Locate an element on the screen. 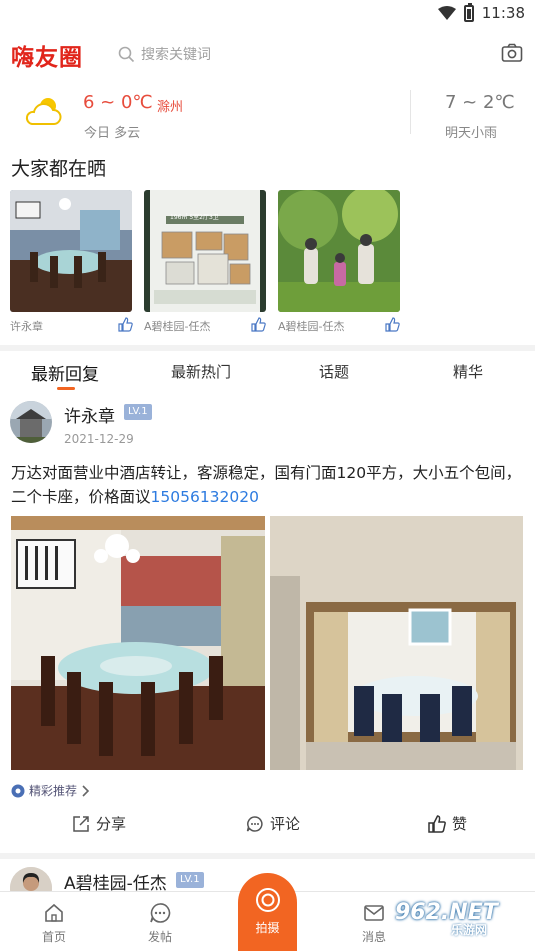 Image resolution: width=535 pixels, height=951 pixels. showcase-photo-family-park is located at coordinates (339, 251).